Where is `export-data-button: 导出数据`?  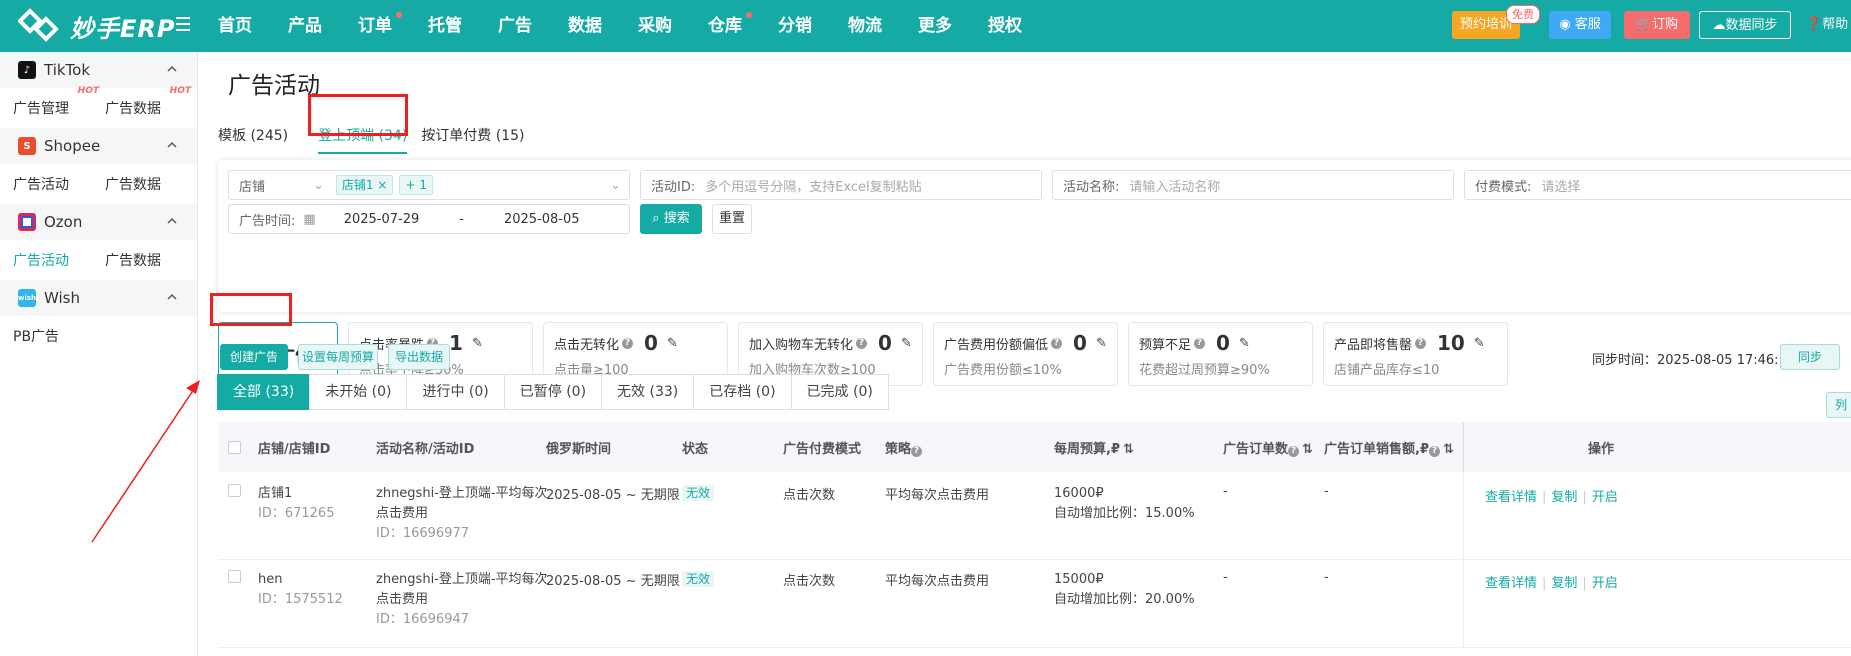
export-data-button: 导出数据 is located at coordinates (419, 357).